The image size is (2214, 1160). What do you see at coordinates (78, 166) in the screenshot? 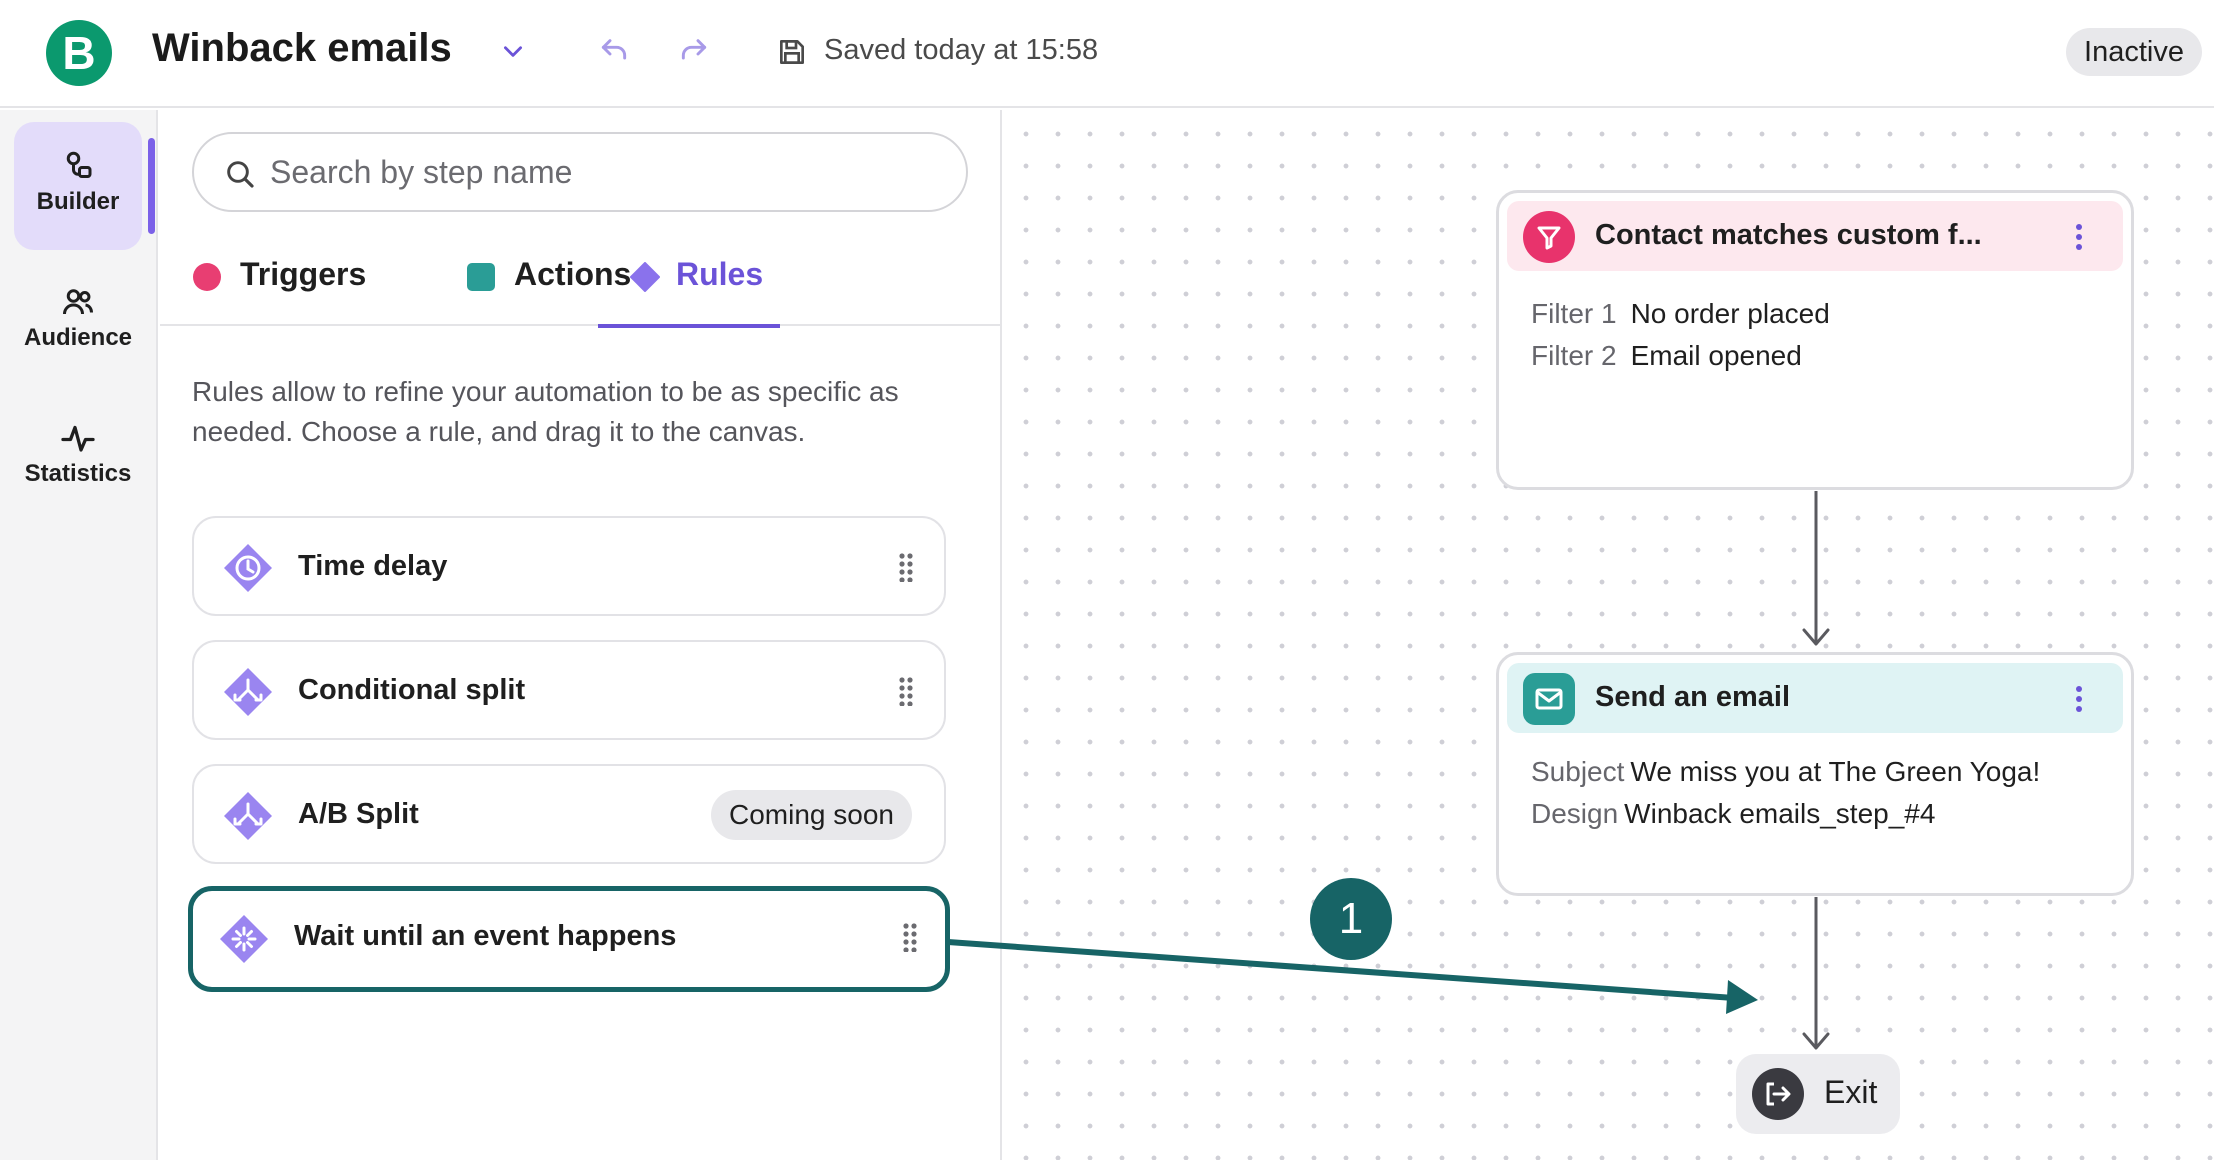
I see `builder-icon` at bounding box center [78, 166].